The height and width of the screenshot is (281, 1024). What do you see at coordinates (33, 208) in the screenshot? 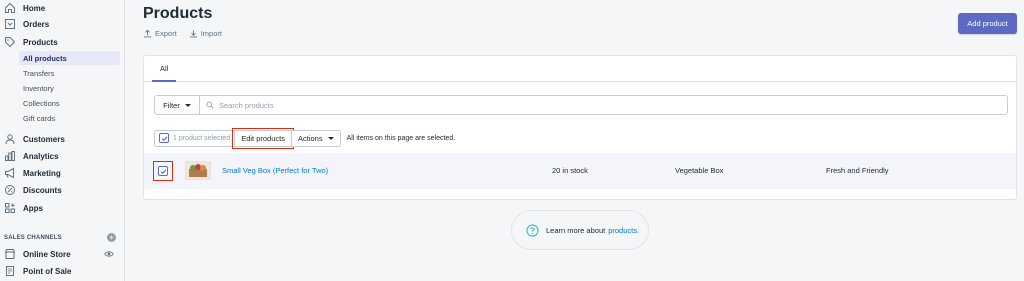
I see `nav-apps-label: Apps` at bounding box center [33, 208].